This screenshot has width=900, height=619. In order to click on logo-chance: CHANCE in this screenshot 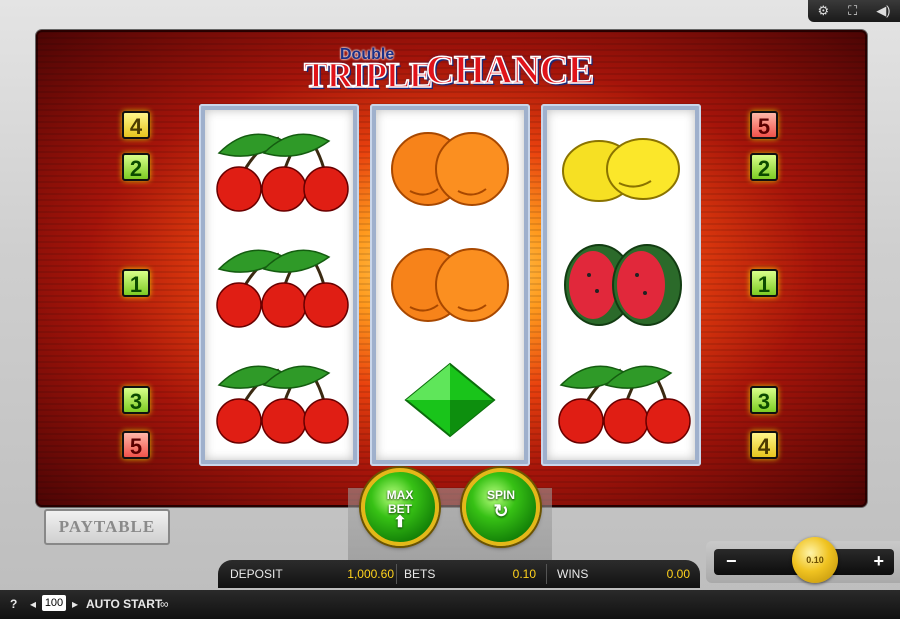, I will do `click(510, 69)`.